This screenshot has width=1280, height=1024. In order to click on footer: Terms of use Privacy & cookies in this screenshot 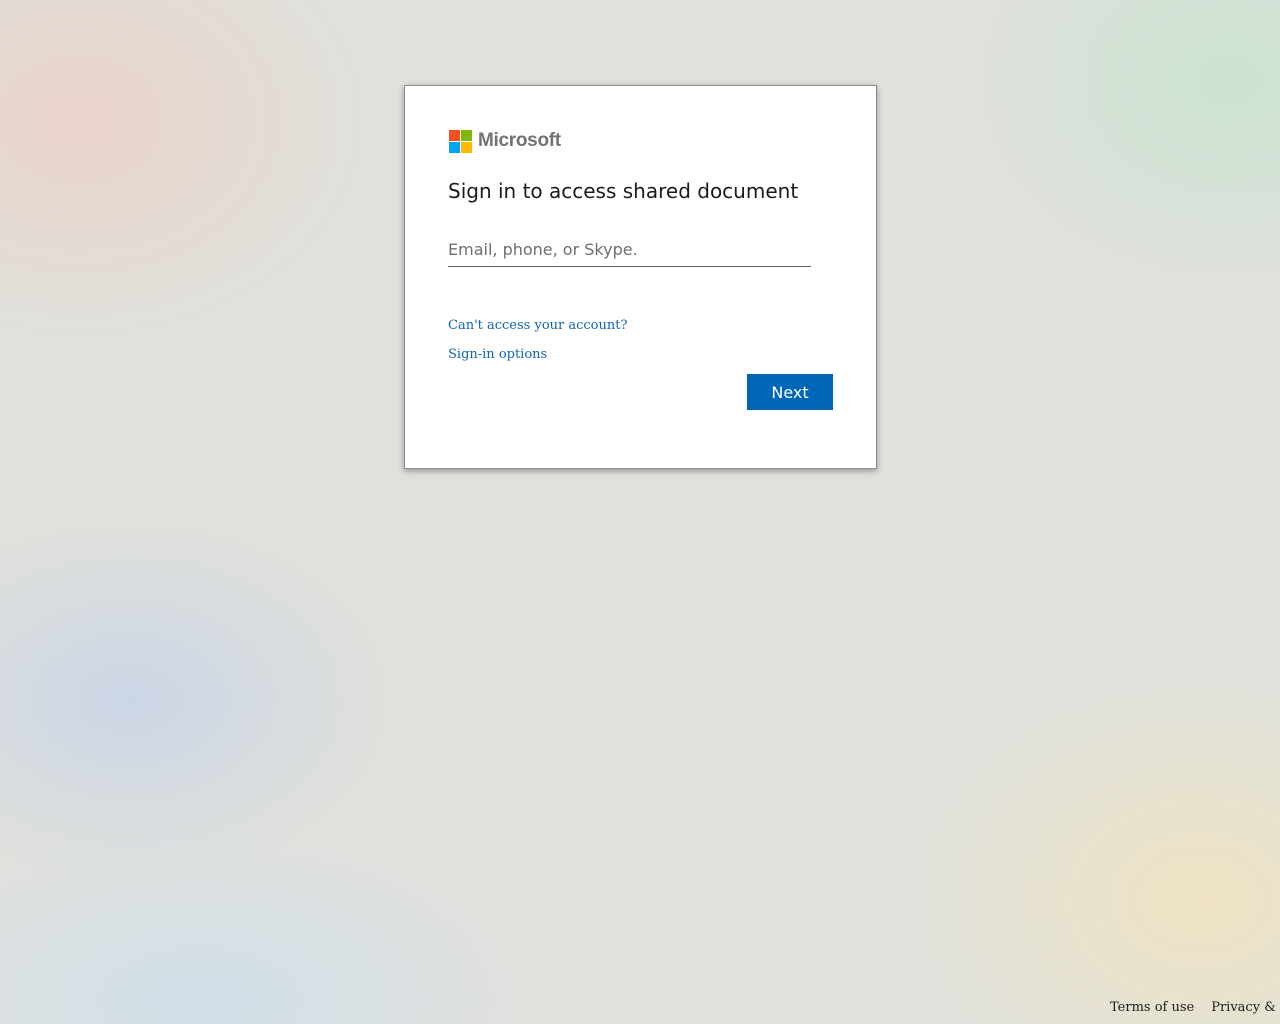, I will do `click(1195, 1010)`.